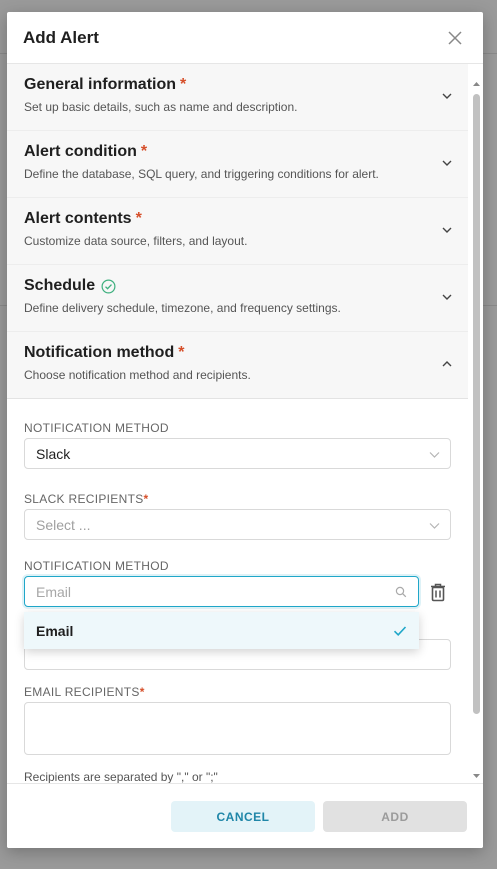  What do you see at coordinates (121, 776) in the screenshot?
I see `recipients-hint: Recipients are separated by "," or ";"` at bounding box center [121, 776].